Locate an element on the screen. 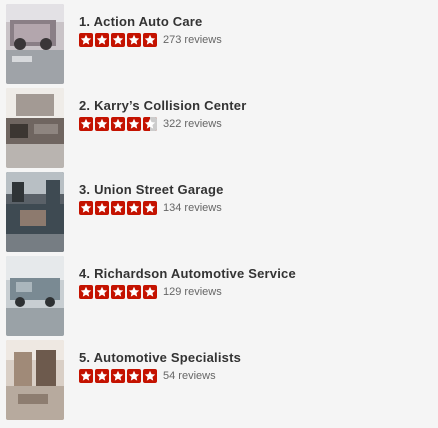  business-number: 5. is located at coordinates (85, 357).